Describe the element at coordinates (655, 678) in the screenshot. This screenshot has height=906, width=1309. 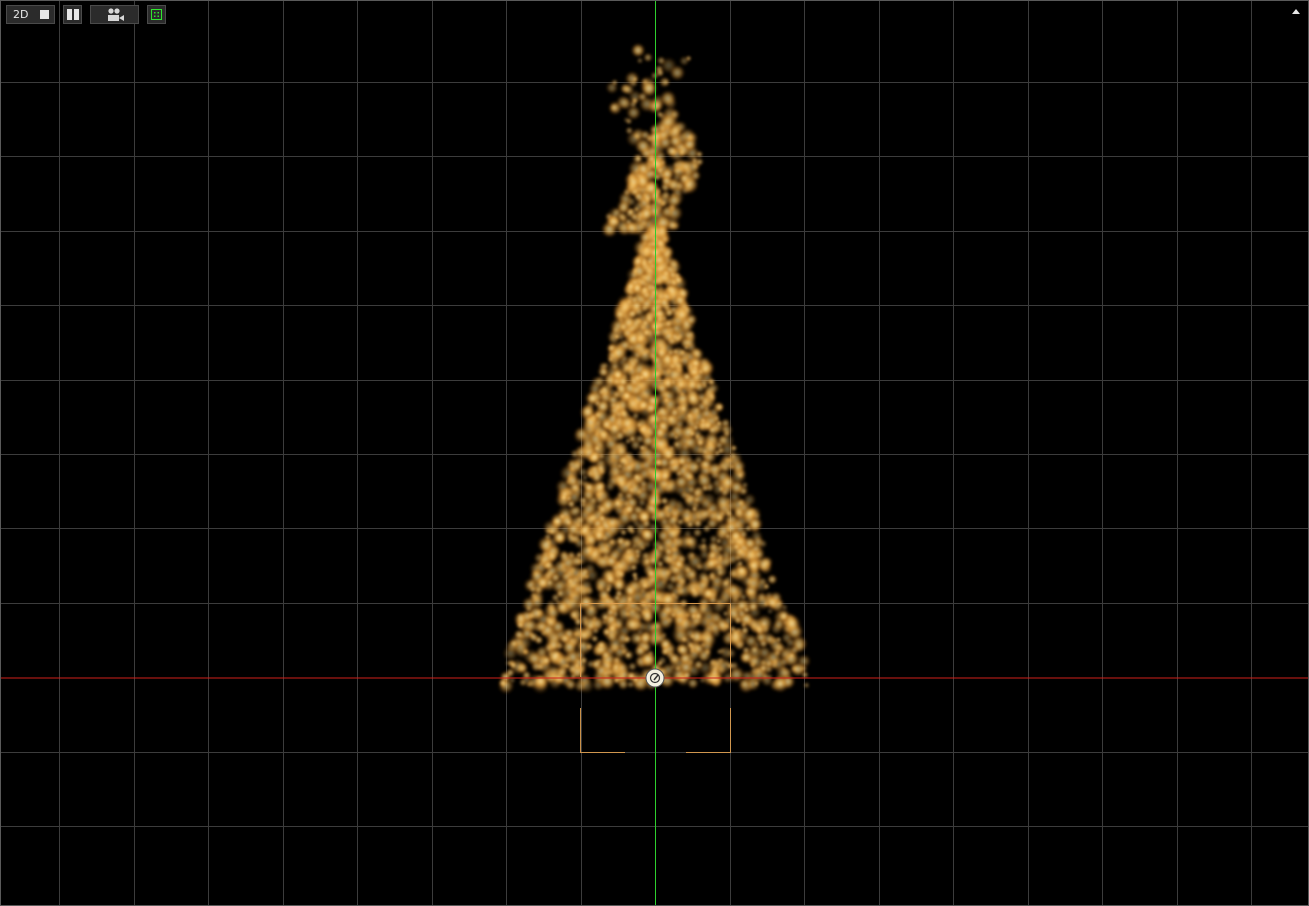
I see `pivot-handle-icon` at that location.